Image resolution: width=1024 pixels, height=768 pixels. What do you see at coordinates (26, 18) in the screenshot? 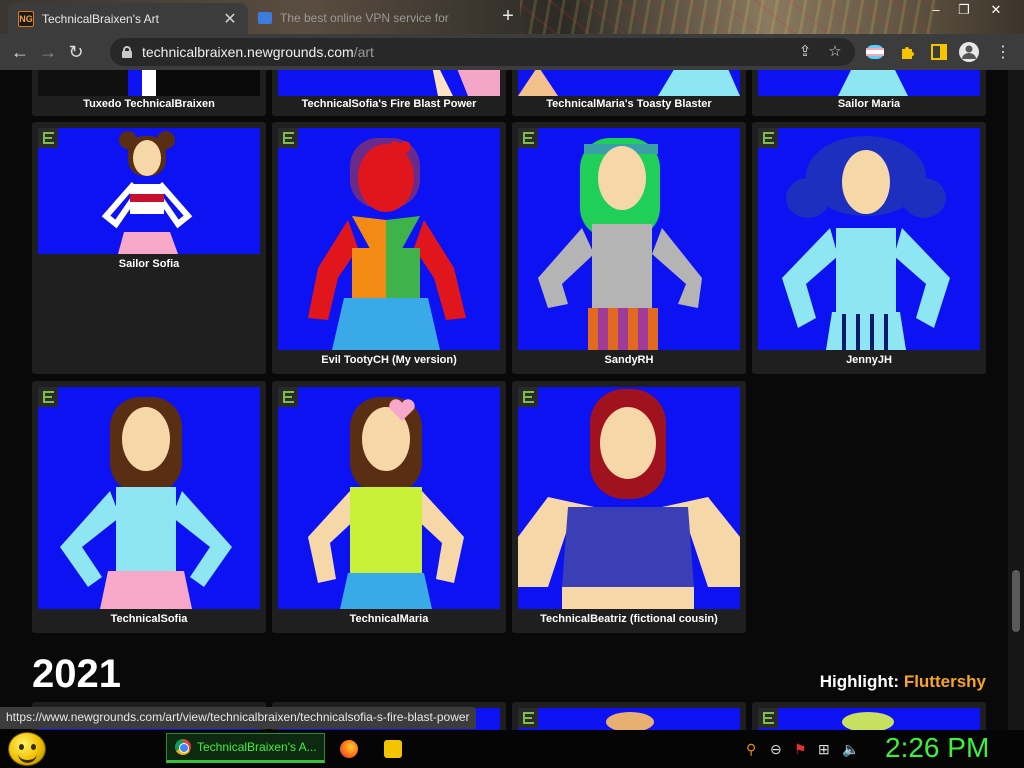
I see `newgrounds-icon: NG` at bounding box center [26, 18].